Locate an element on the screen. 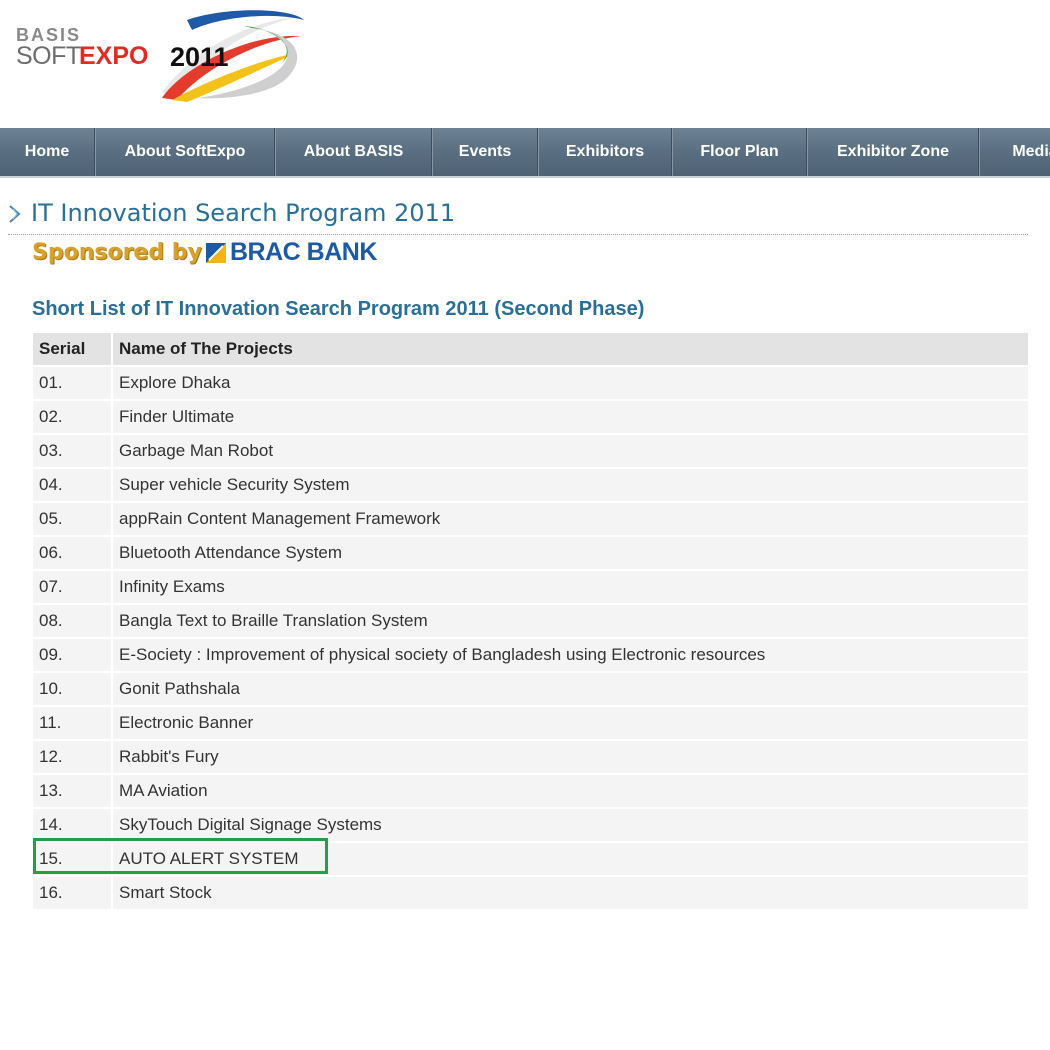  nav-events: Events is located at coordinates (485, 152).